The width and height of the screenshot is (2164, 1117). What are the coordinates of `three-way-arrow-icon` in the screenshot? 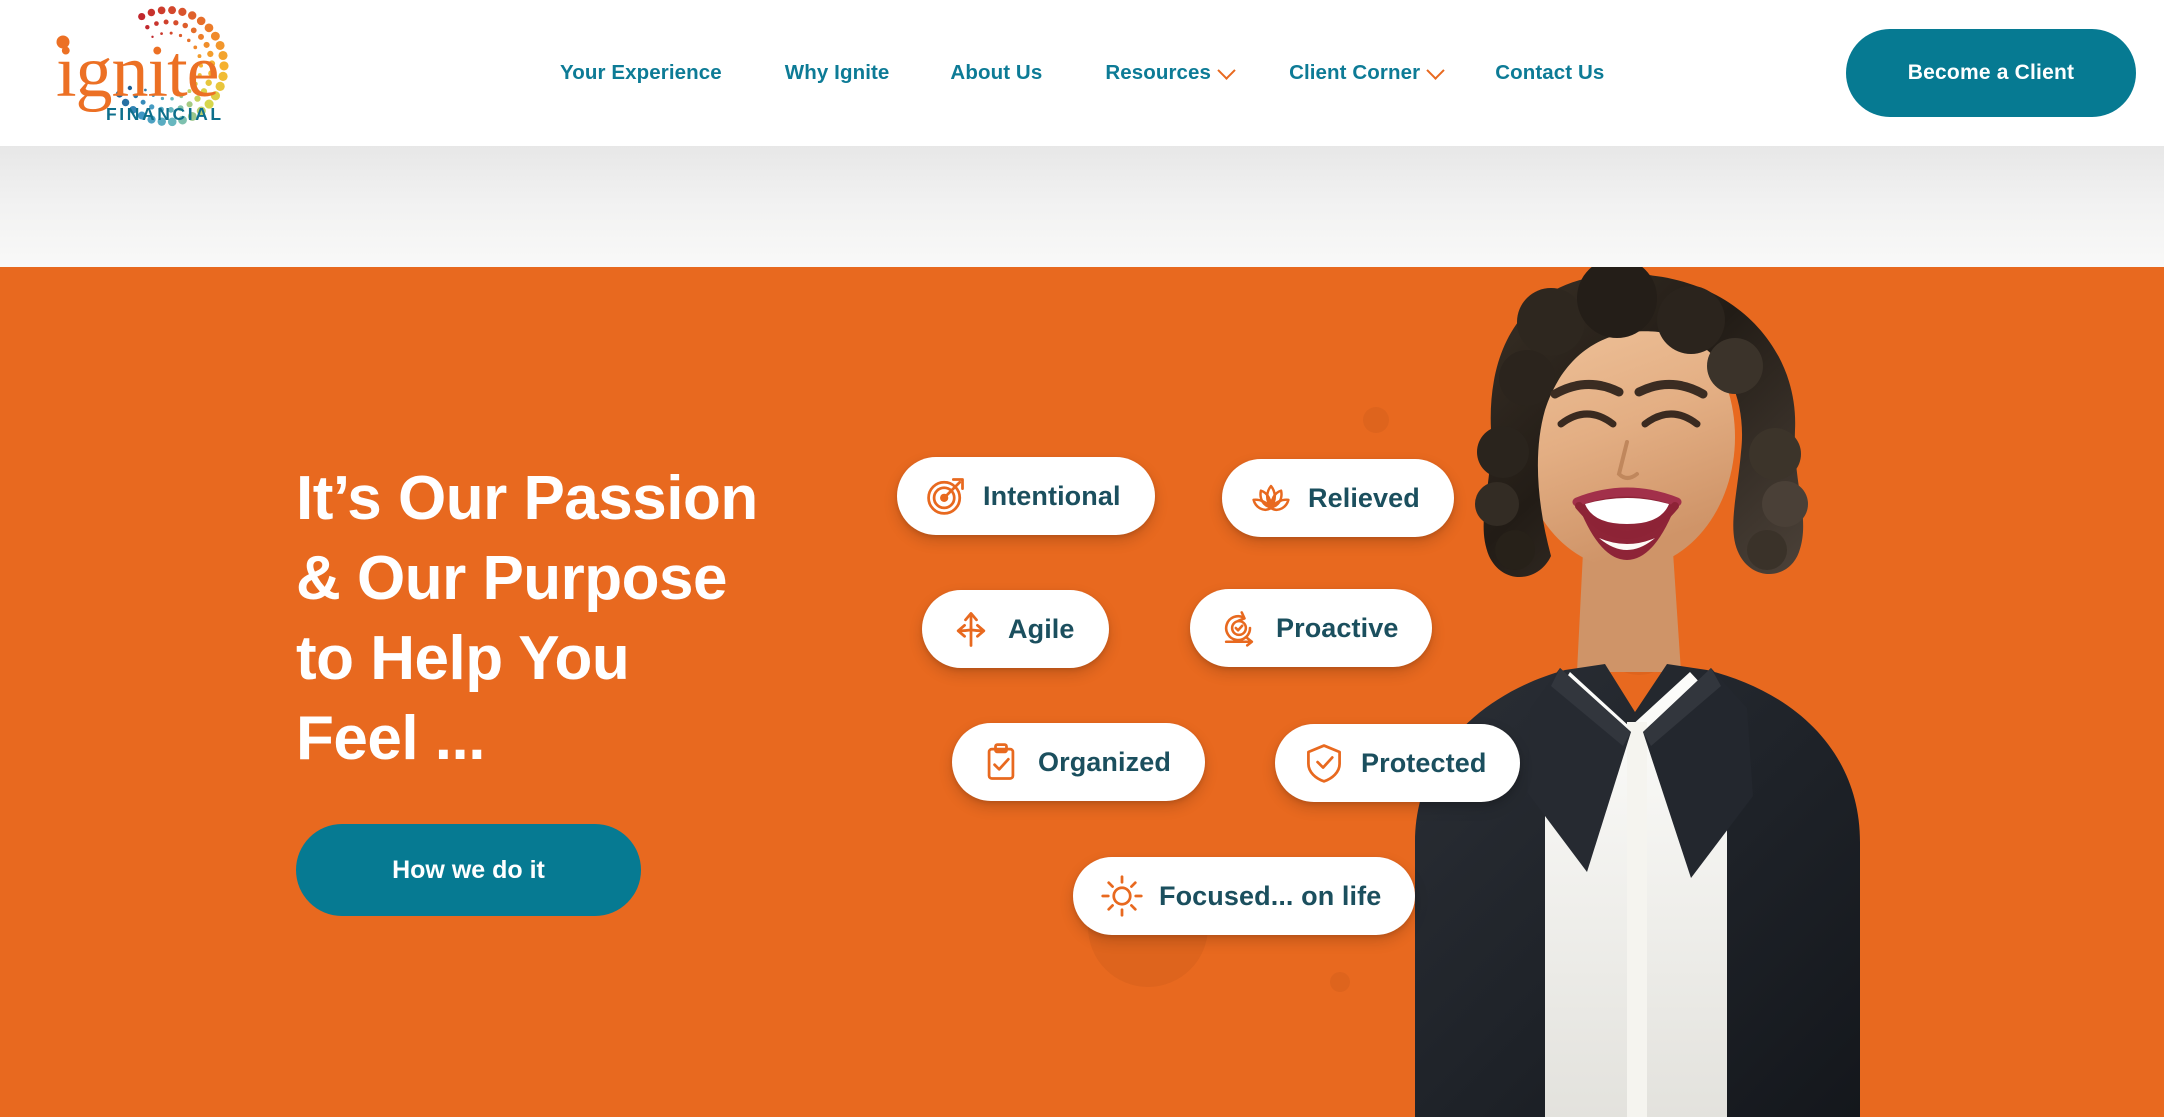 It's located at (971, 629).